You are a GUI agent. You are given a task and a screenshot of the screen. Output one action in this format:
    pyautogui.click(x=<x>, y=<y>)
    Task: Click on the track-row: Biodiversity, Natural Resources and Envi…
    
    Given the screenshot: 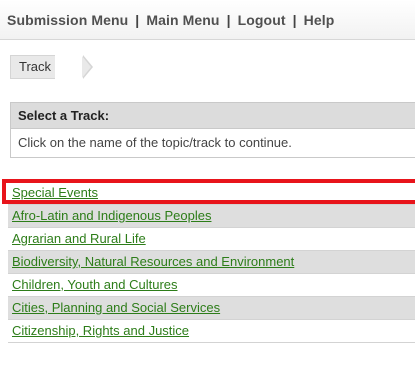 What is the action you would take?
    pyautogui.click(x=211, y=262)
    